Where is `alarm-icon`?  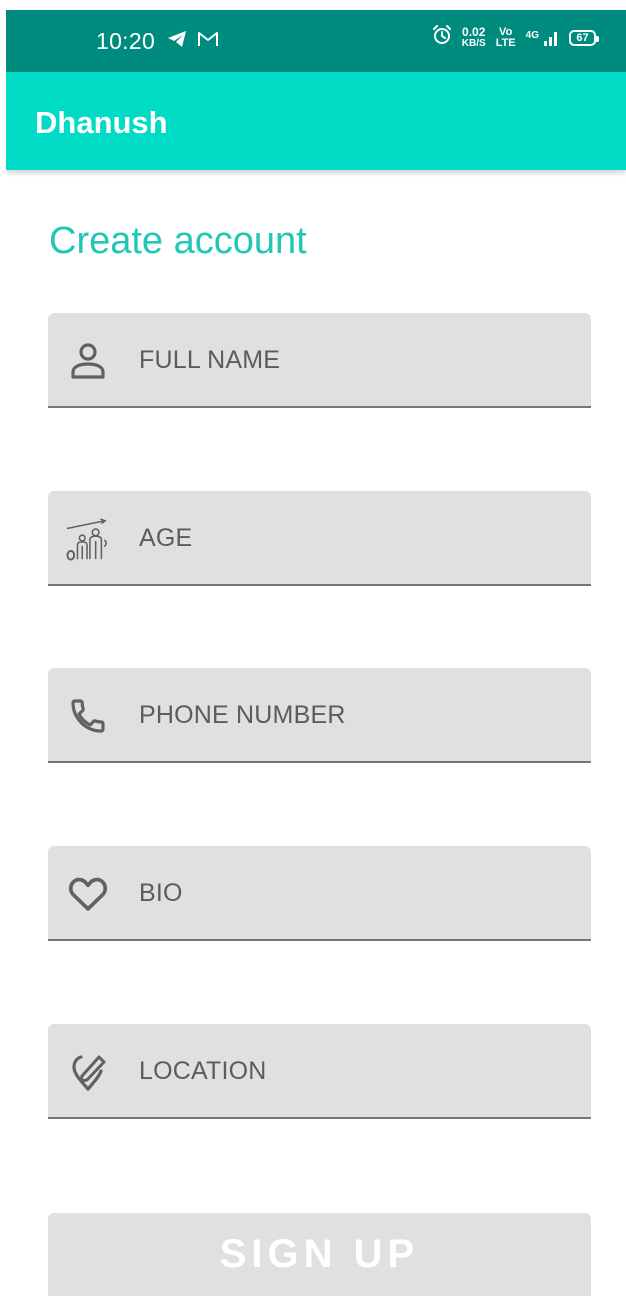 alarm-icon is located at coordinates (442, 37).